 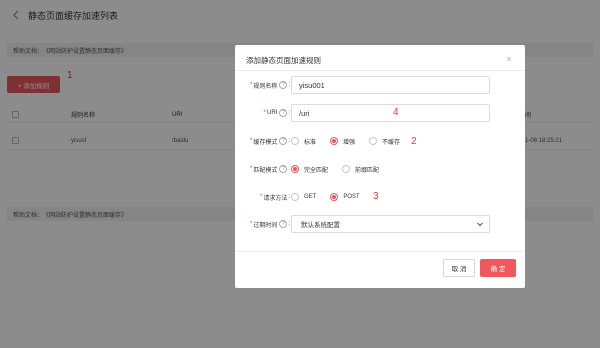 I want to click on rule-name-input: yisu001, so click(x=390, y=85).